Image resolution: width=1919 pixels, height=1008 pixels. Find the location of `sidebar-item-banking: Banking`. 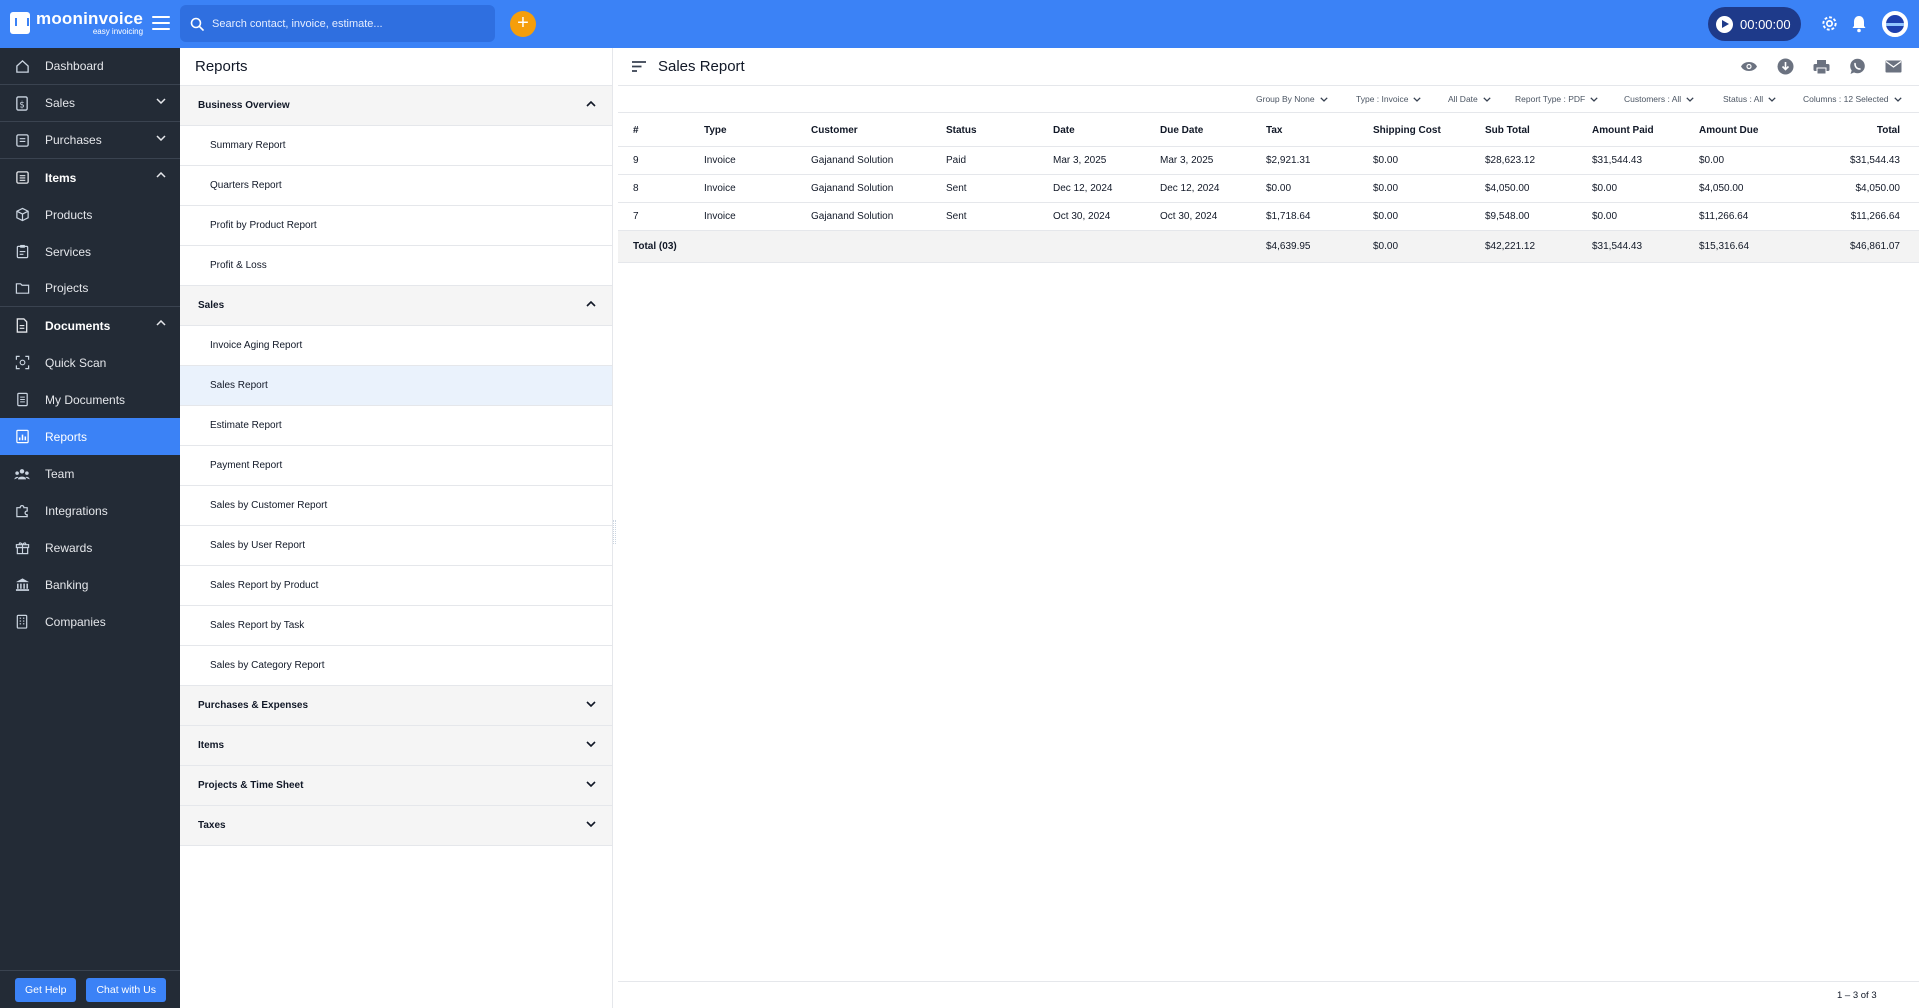

sidebar-item-banking: Banking is located at coordinates (90, 584).